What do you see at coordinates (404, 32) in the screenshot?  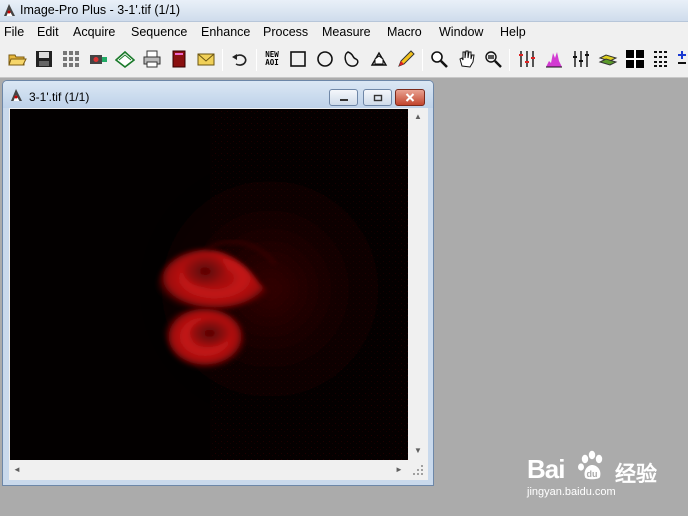 I see `menu-macro: Macro` at bounding box center [404, 32].